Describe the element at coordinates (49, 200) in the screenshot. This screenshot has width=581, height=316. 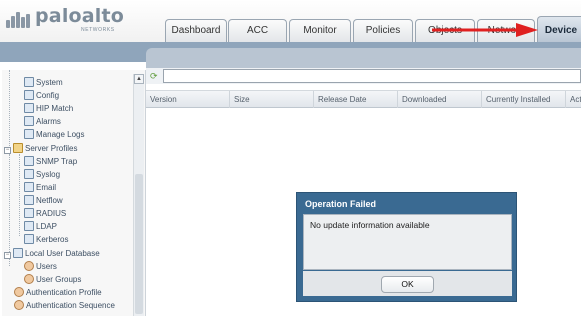
I see `sidebar-item-label: Netflow` at that location.